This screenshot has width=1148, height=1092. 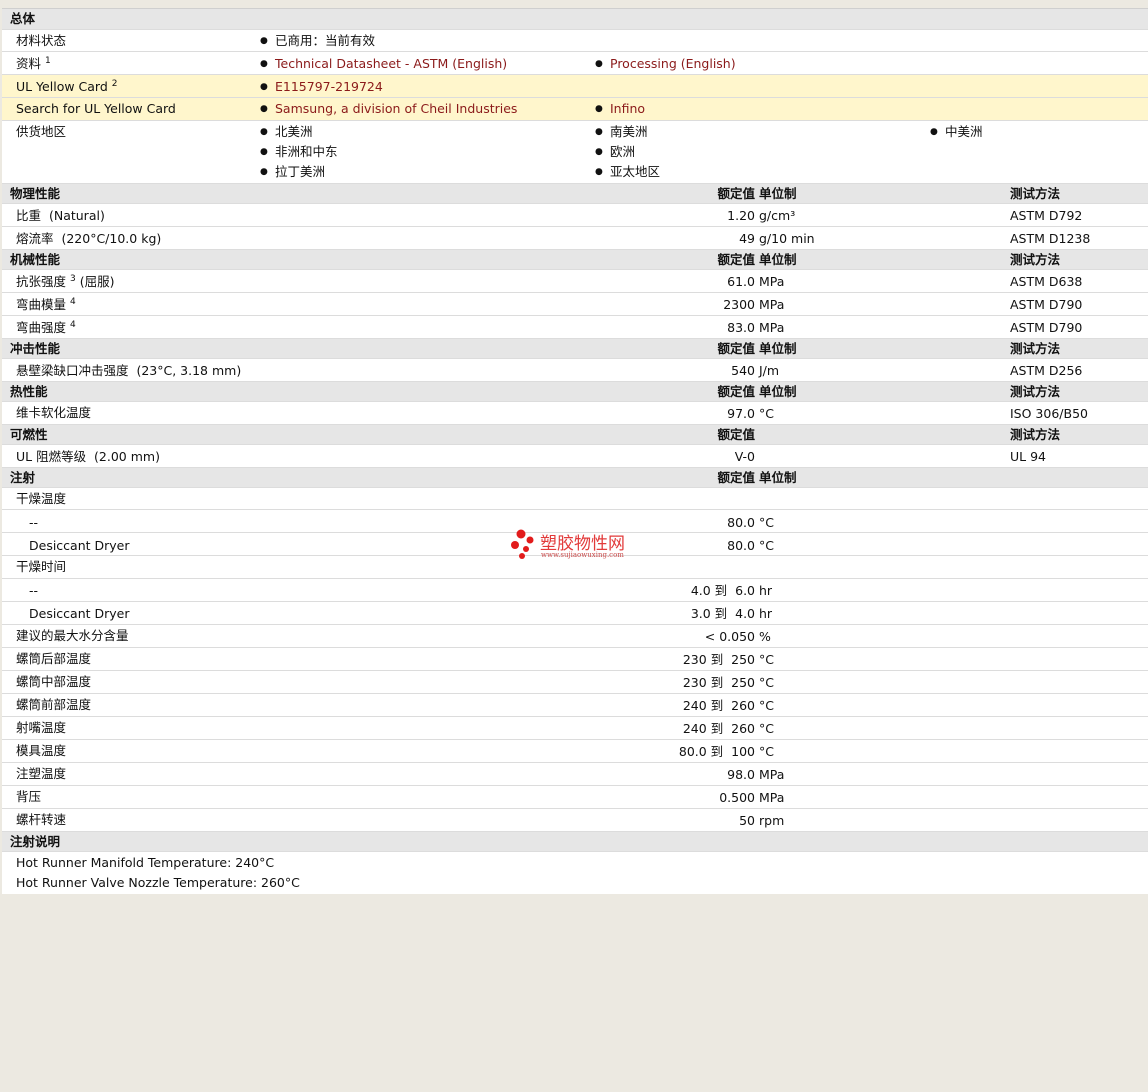 I want to click on property-label: 悬壁梁缺口冲击强度 (23°C, 3.18 mm), so click(x=129, y=370).